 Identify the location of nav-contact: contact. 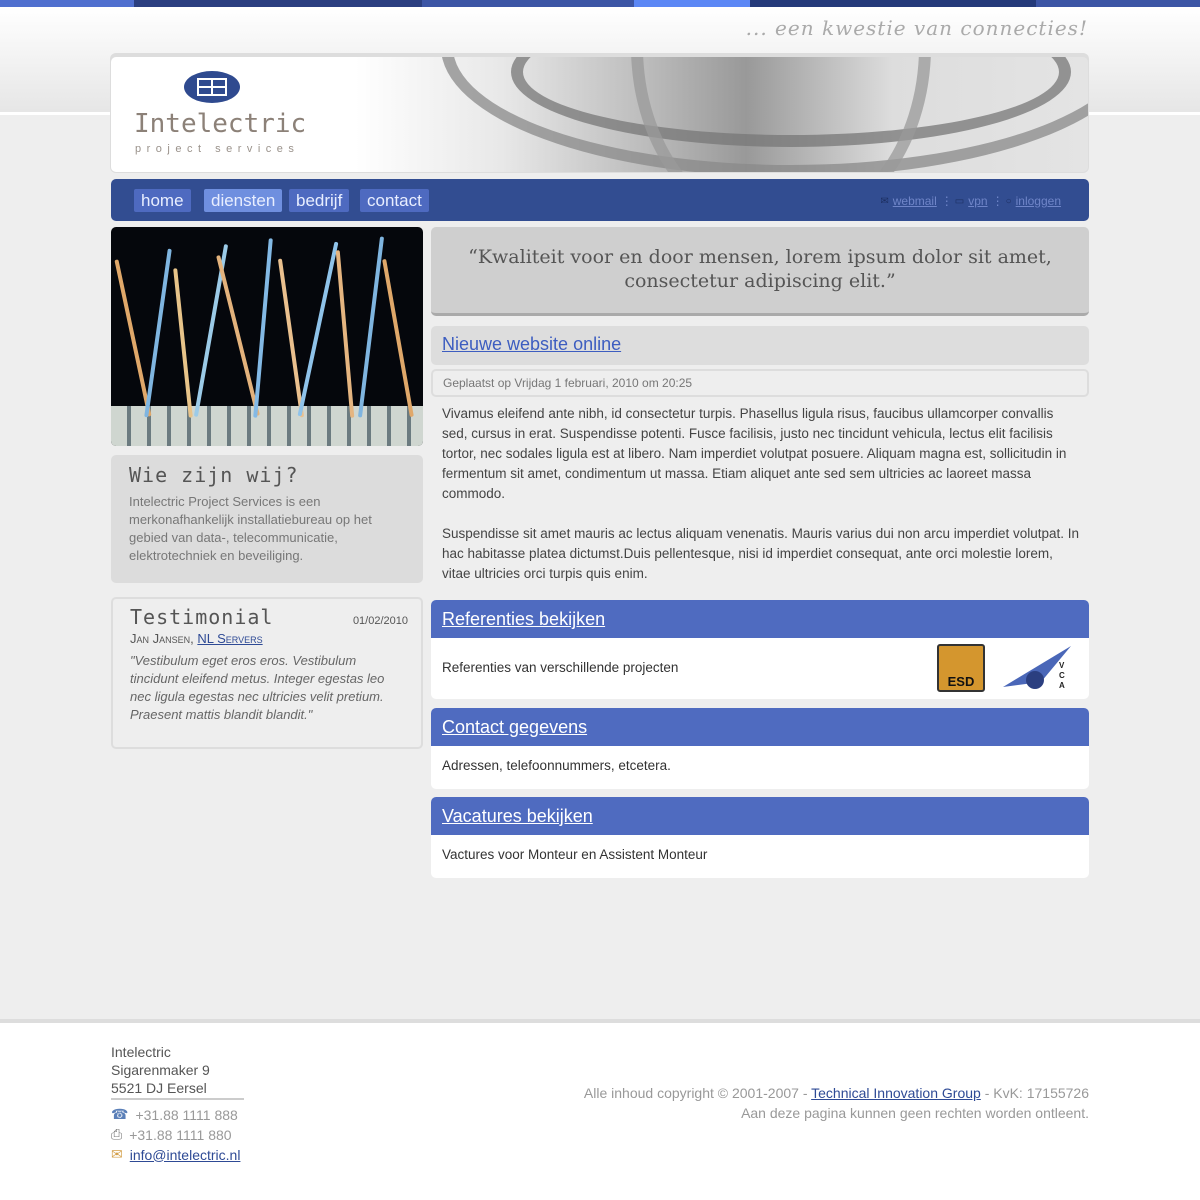
(394, 200).